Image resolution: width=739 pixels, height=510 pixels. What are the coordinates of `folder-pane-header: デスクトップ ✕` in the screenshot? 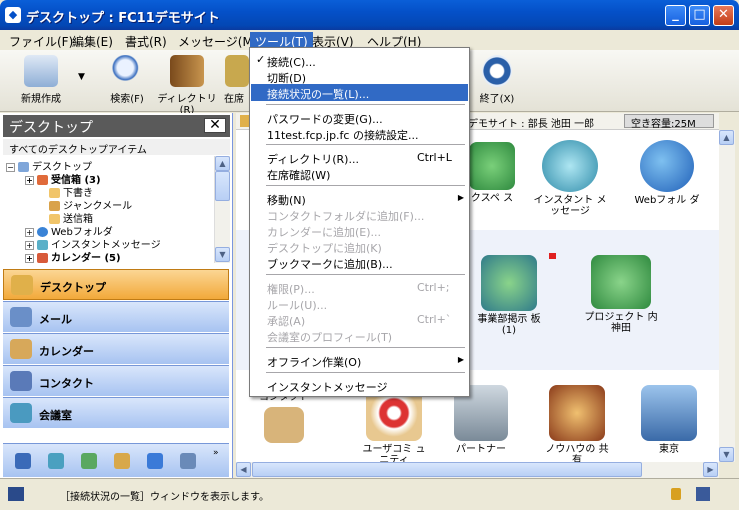 It's located at (116, 126).